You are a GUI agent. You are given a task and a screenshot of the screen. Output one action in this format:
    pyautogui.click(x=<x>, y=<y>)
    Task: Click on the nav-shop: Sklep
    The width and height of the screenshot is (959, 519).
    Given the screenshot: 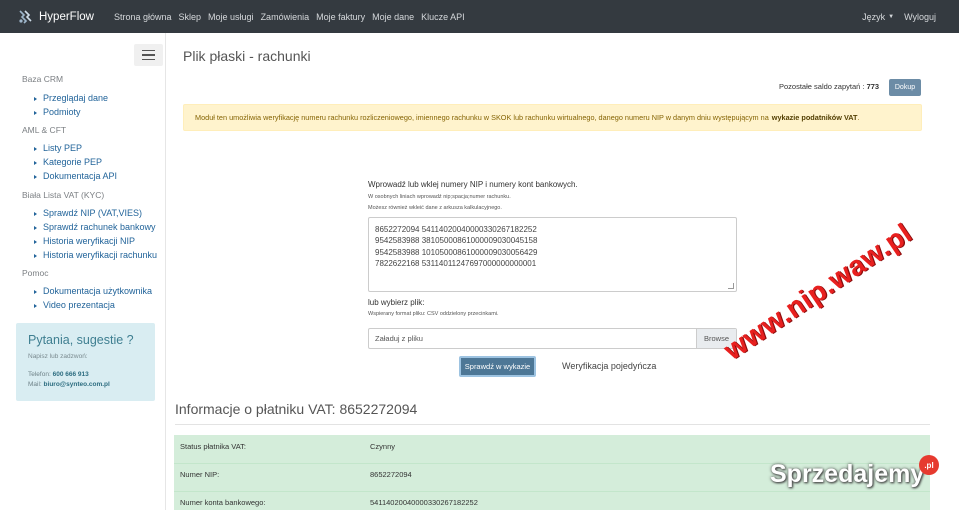 What is the action you would take?
    pyautogui.click(x=190, y=17)
    